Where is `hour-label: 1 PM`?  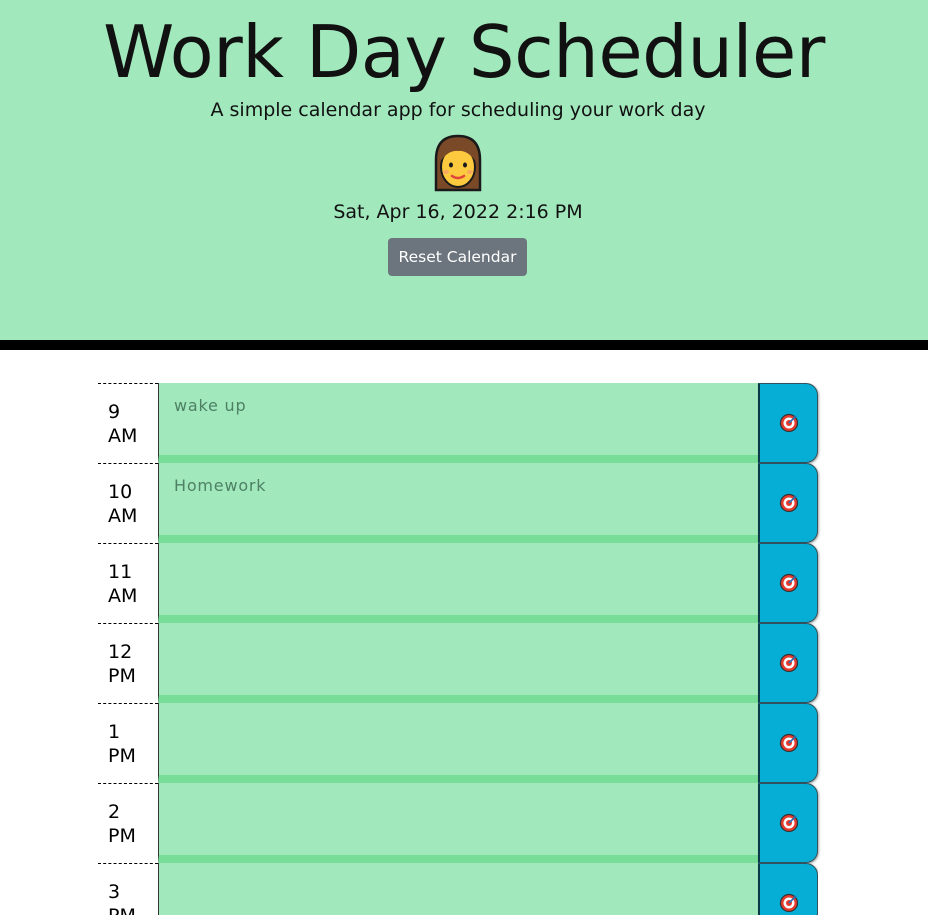
hour-label: 1 PM is located at coordinates (128, 743).